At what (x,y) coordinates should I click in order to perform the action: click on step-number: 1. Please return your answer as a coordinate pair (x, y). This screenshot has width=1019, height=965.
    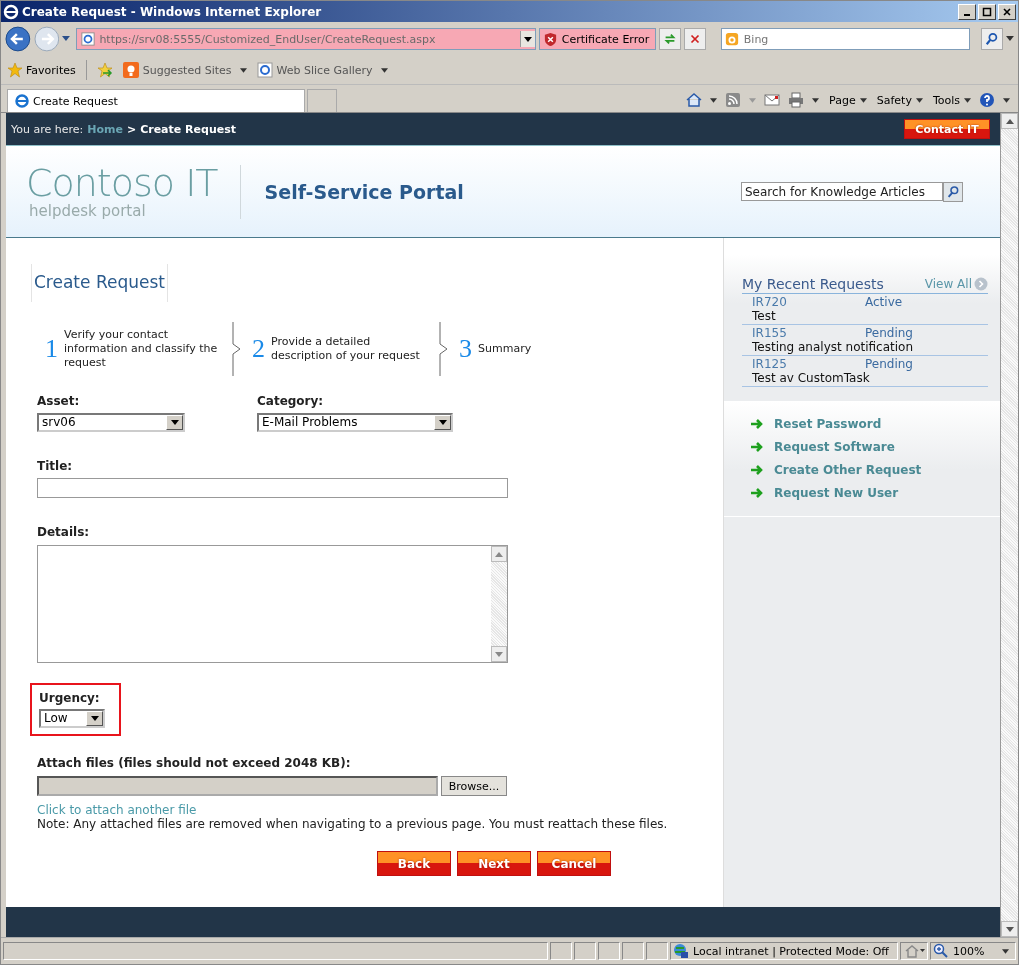
    Looking at the image, I should click on (51, 349).